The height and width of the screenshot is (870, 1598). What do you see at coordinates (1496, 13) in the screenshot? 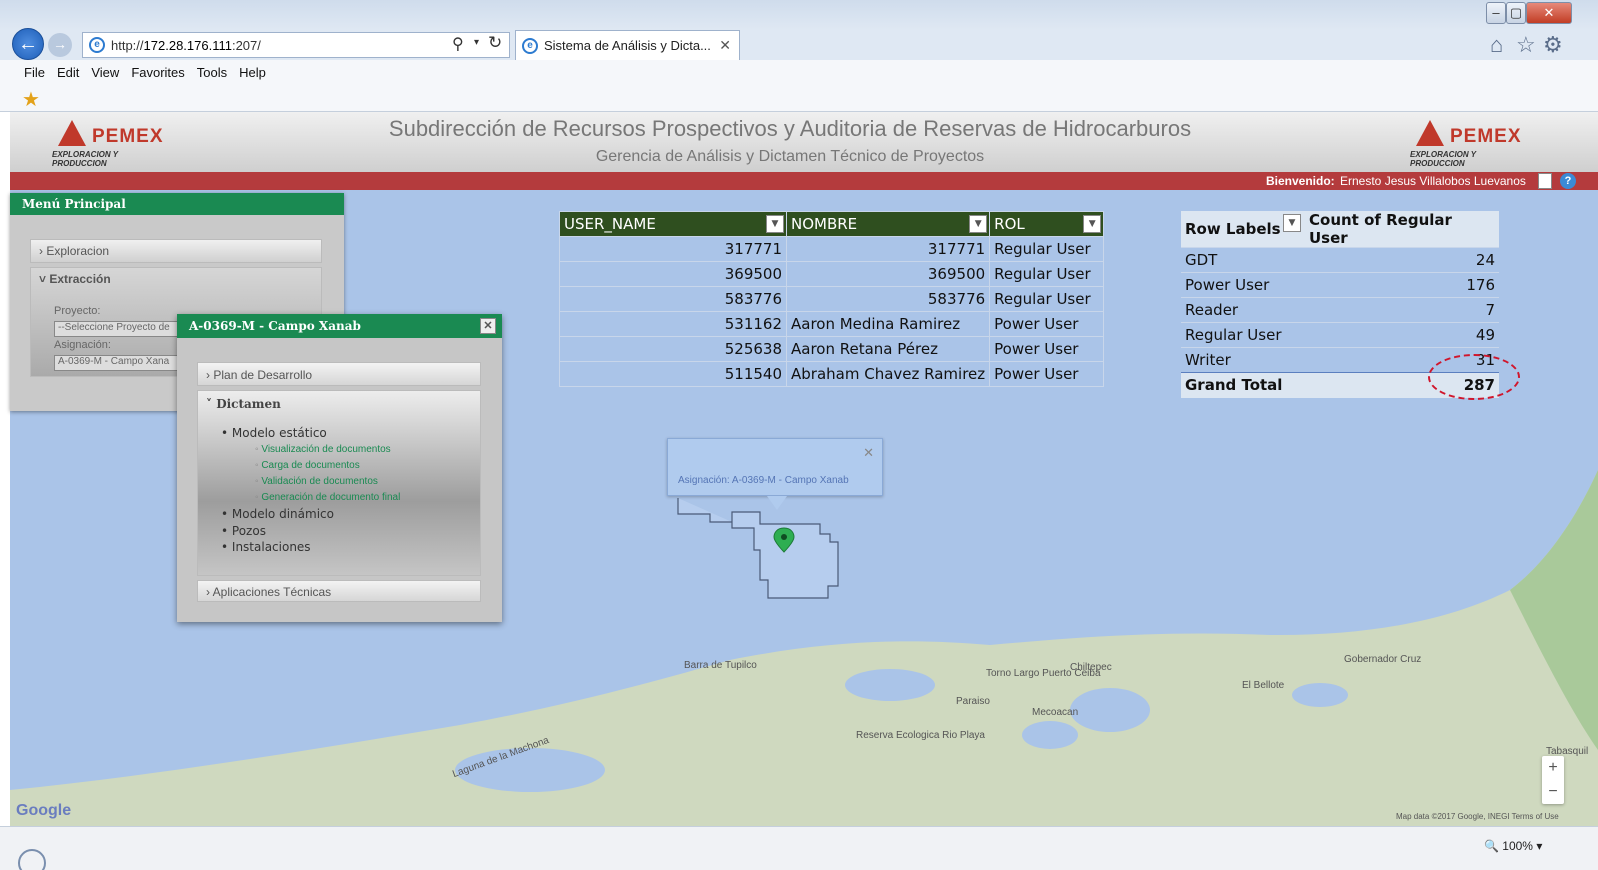
I see `minimize-button: –` at bounding box center [1496, 13].